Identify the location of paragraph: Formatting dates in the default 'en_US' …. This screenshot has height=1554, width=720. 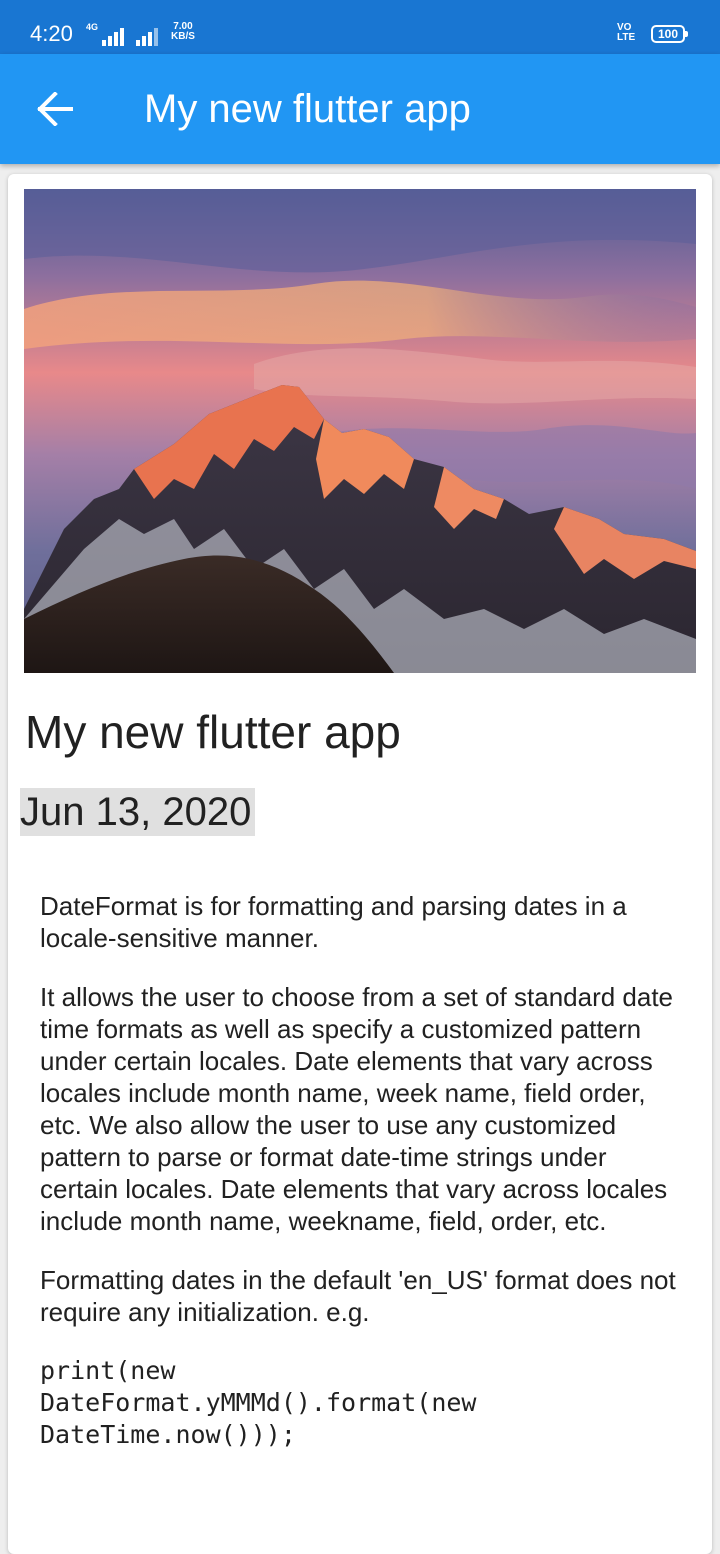
(358, 1296).